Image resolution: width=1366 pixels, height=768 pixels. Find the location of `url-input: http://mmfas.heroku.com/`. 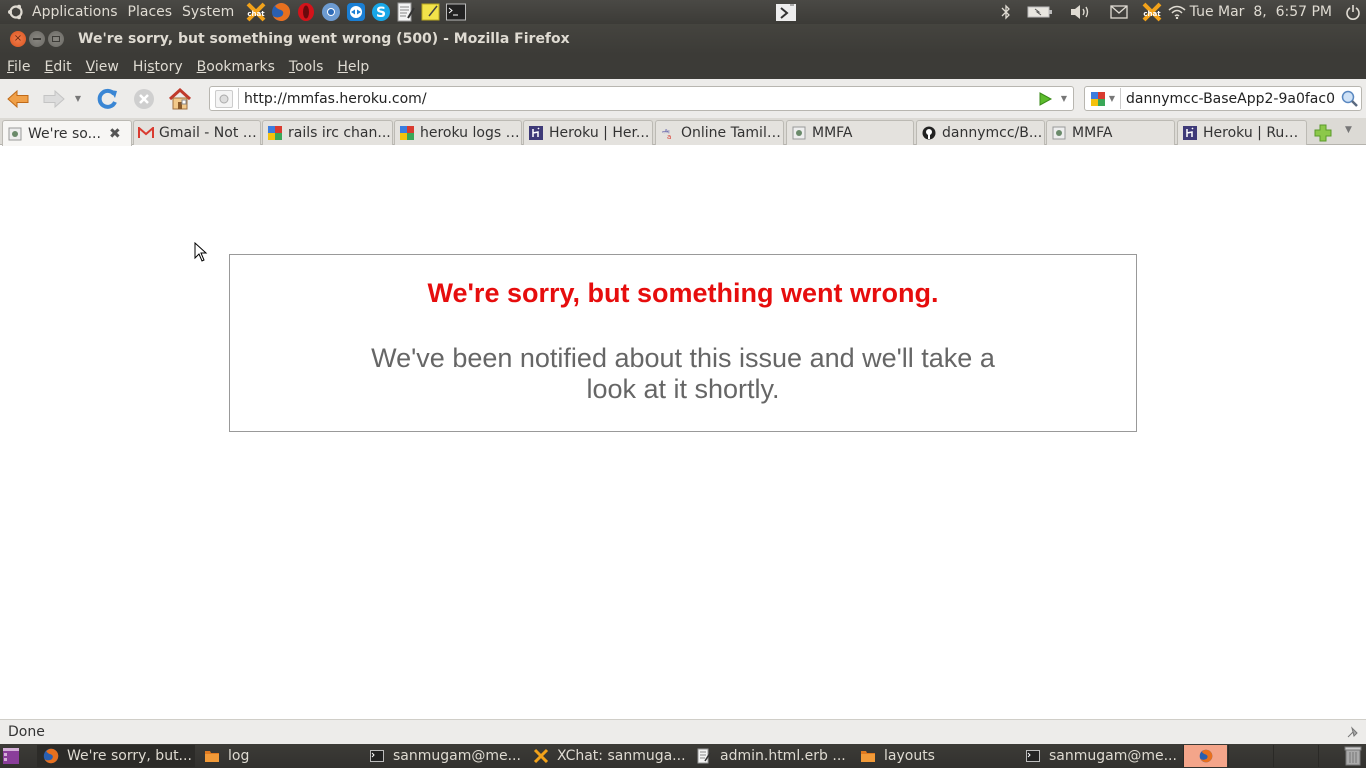

url-input: http://mmfas.heroku.com/ is located at coordinates (640, 99).